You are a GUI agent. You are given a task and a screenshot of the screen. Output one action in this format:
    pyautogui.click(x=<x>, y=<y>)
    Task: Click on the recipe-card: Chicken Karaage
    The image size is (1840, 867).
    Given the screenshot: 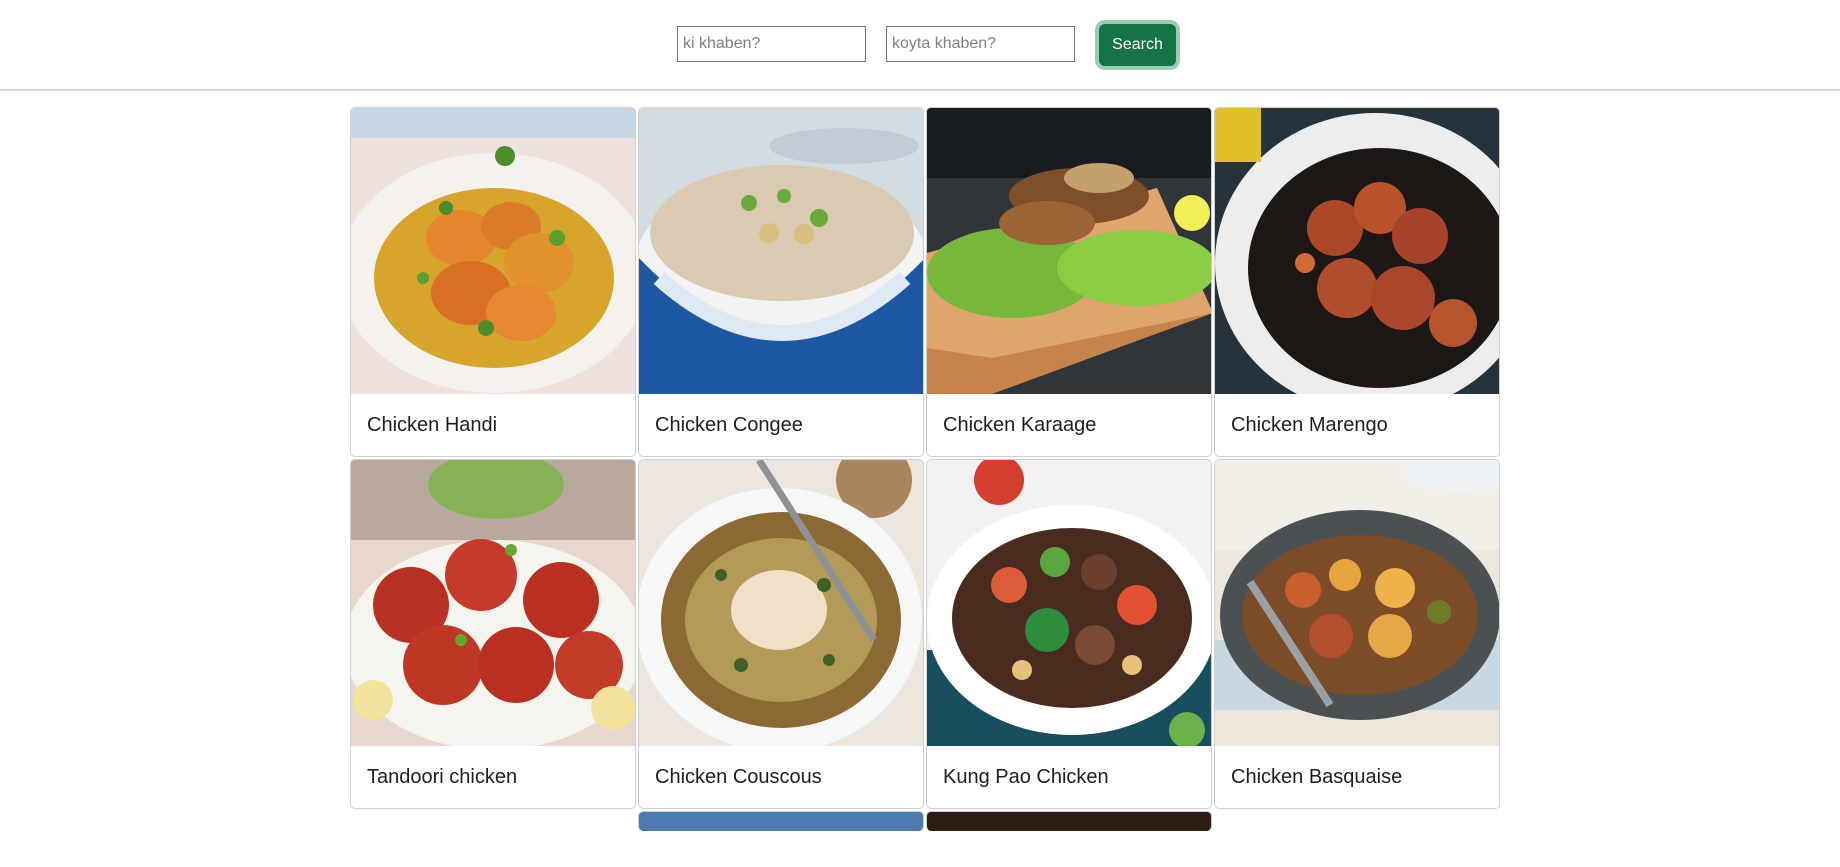 What is the action you would take?
    pyautogui.click(x=1069, y=282)
    